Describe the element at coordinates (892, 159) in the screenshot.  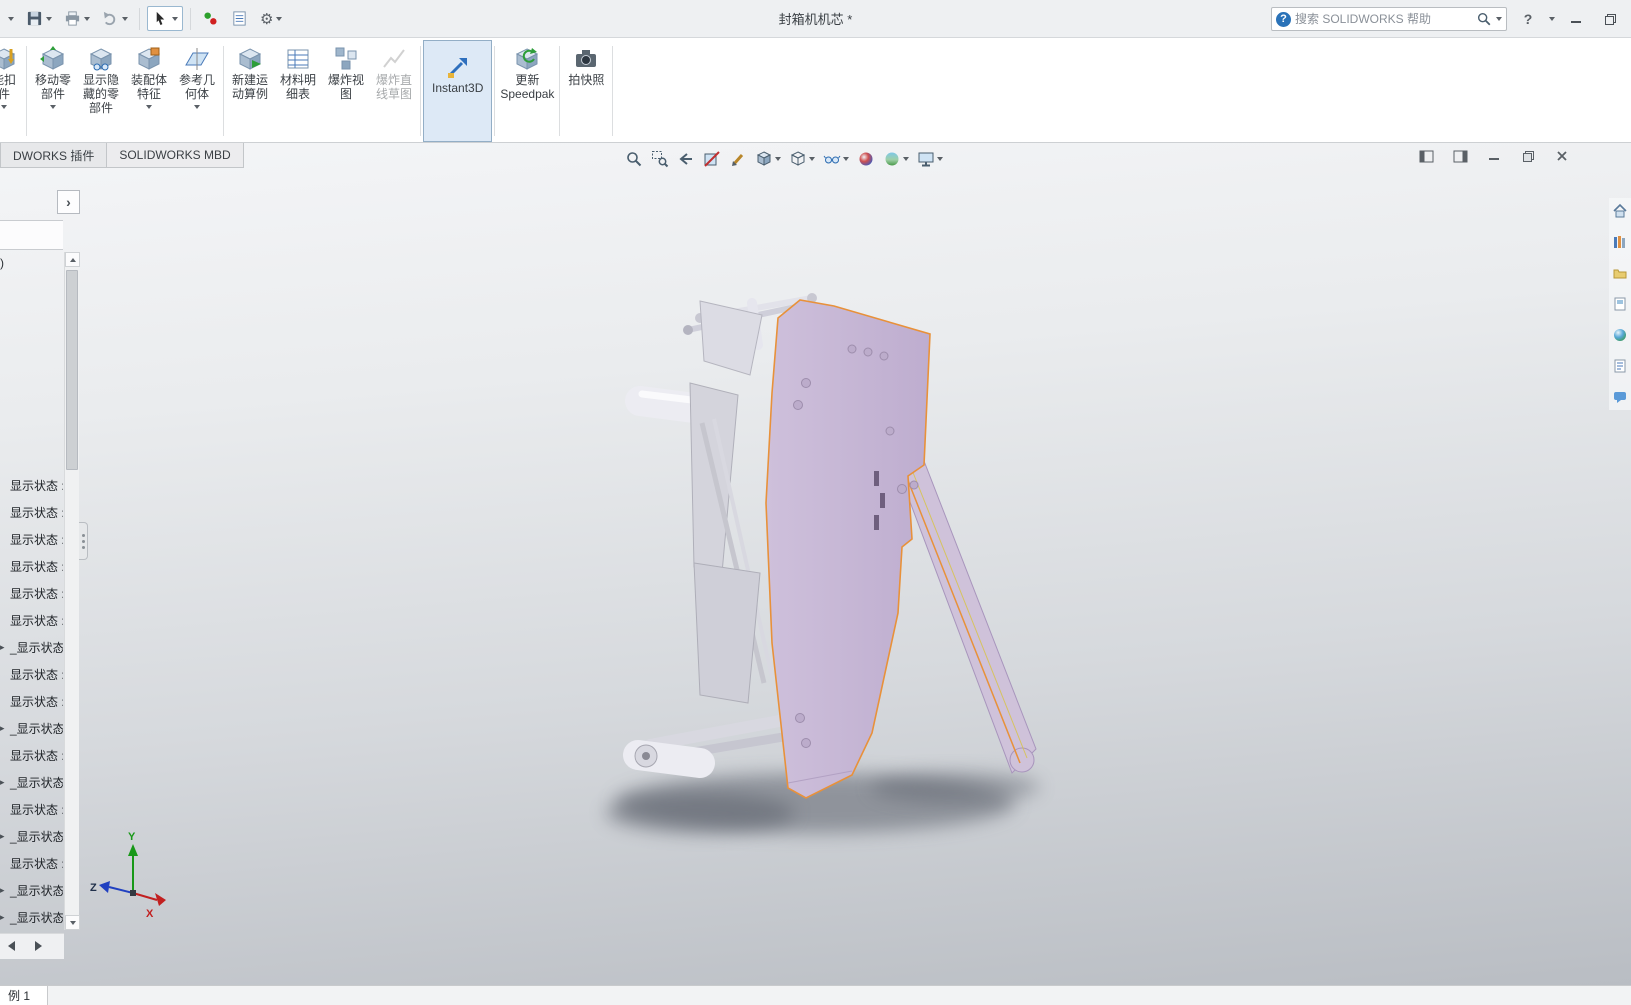
I see `apply-scene-icon` at that location.